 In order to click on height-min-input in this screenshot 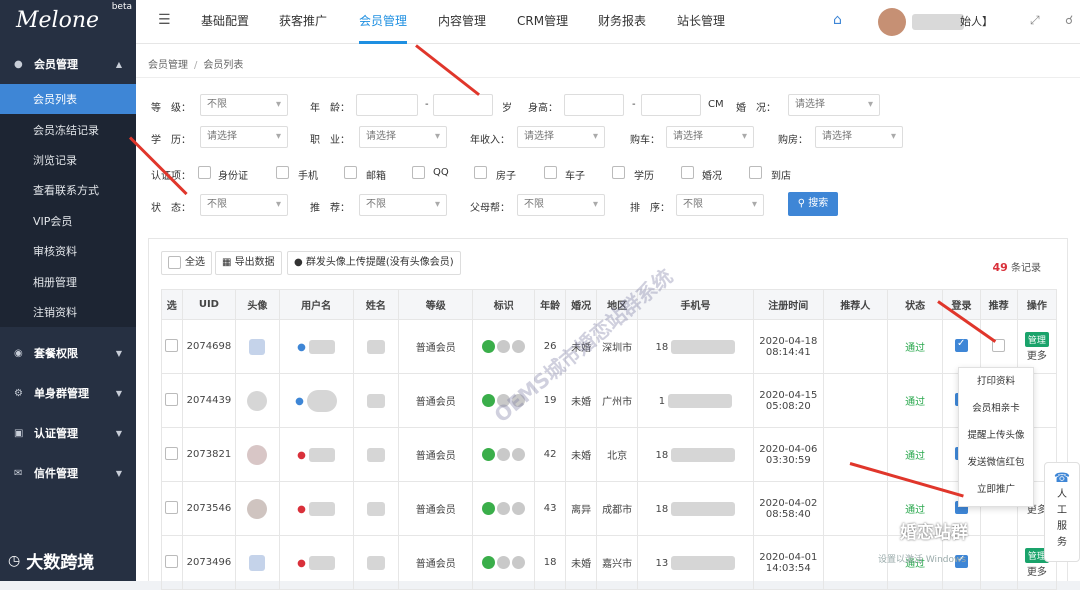, I will do `click(594, 105)`.